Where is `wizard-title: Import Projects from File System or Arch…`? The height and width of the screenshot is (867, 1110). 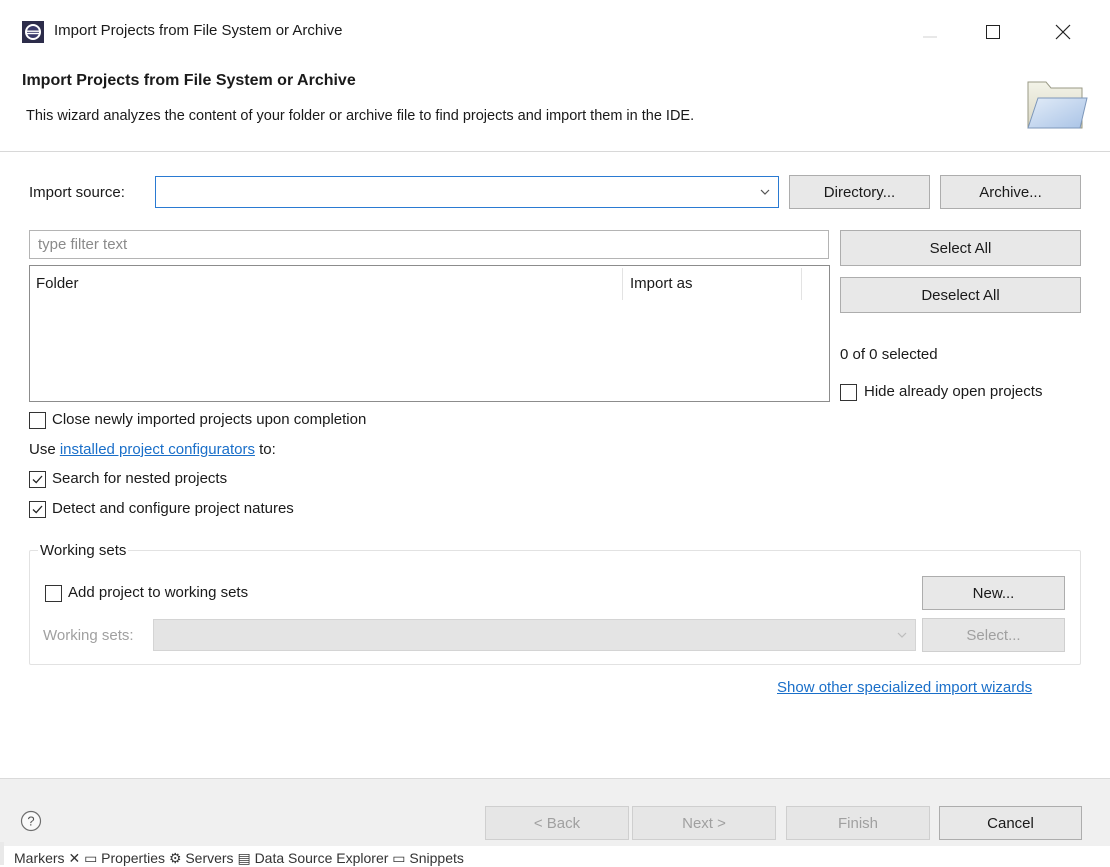 wizard-title: Import Projects from File System or Arch… is located at coordinates (189, 80).